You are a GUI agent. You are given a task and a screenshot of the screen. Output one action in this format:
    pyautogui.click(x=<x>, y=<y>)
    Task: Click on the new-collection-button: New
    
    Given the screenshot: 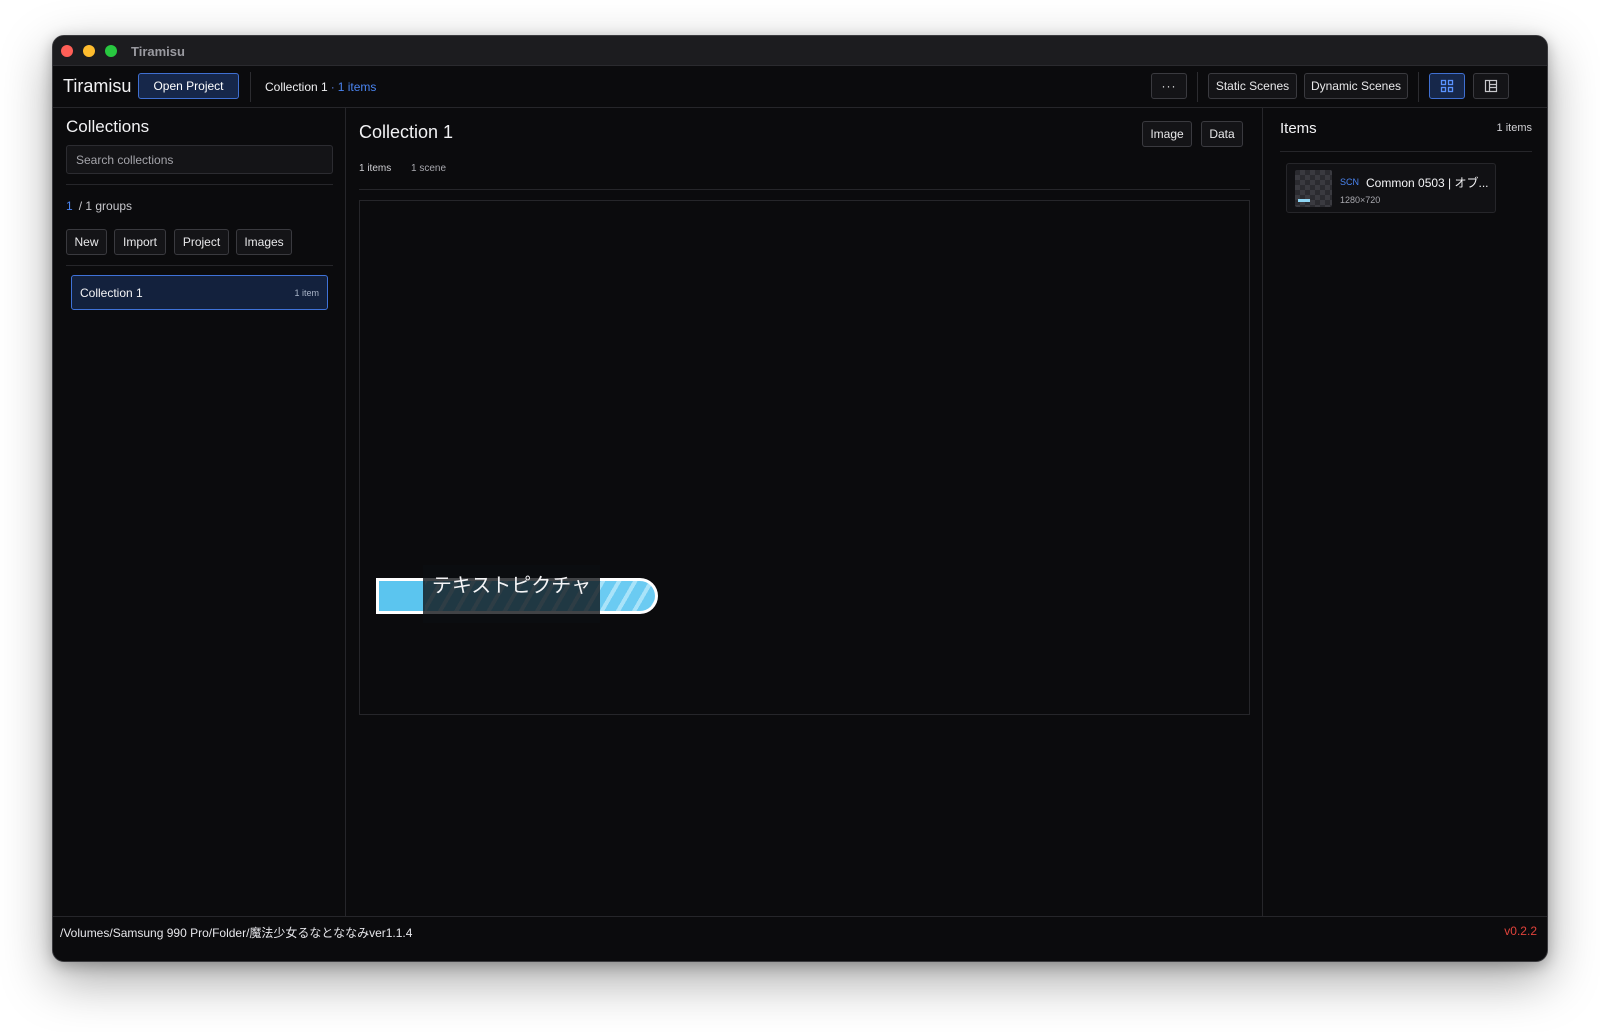 What is the action you would take?
    pyautogui.click(x=86, y=242)
    